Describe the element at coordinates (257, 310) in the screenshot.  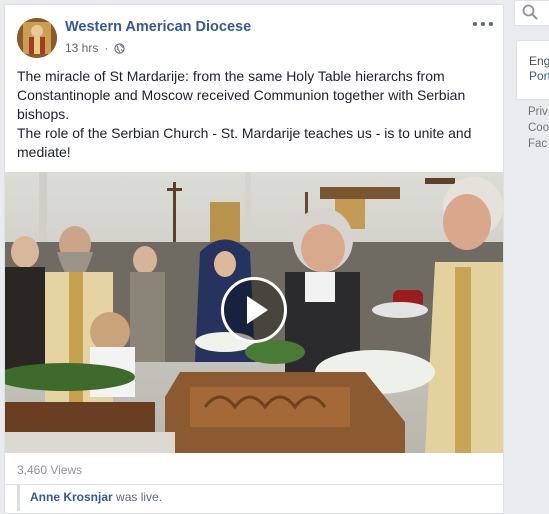
I see `play-icon` at that location.